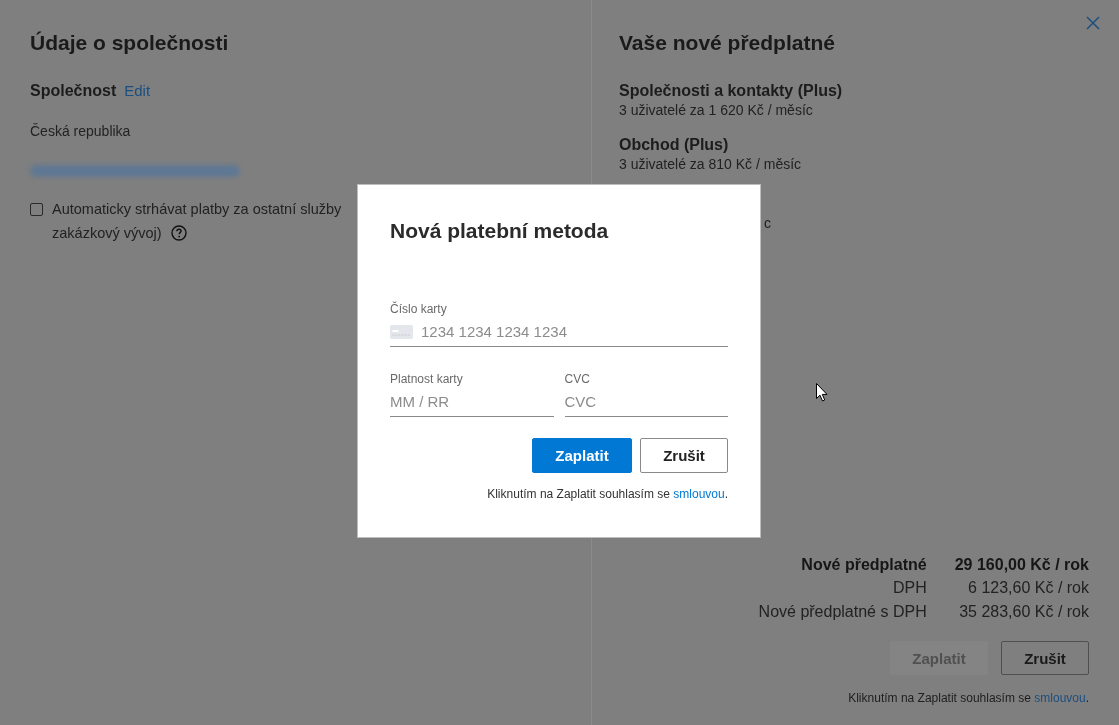 The image size is (1119, 725). I want to click on total-value: 29 160,00 Kč / rok, so click(1021, 564).